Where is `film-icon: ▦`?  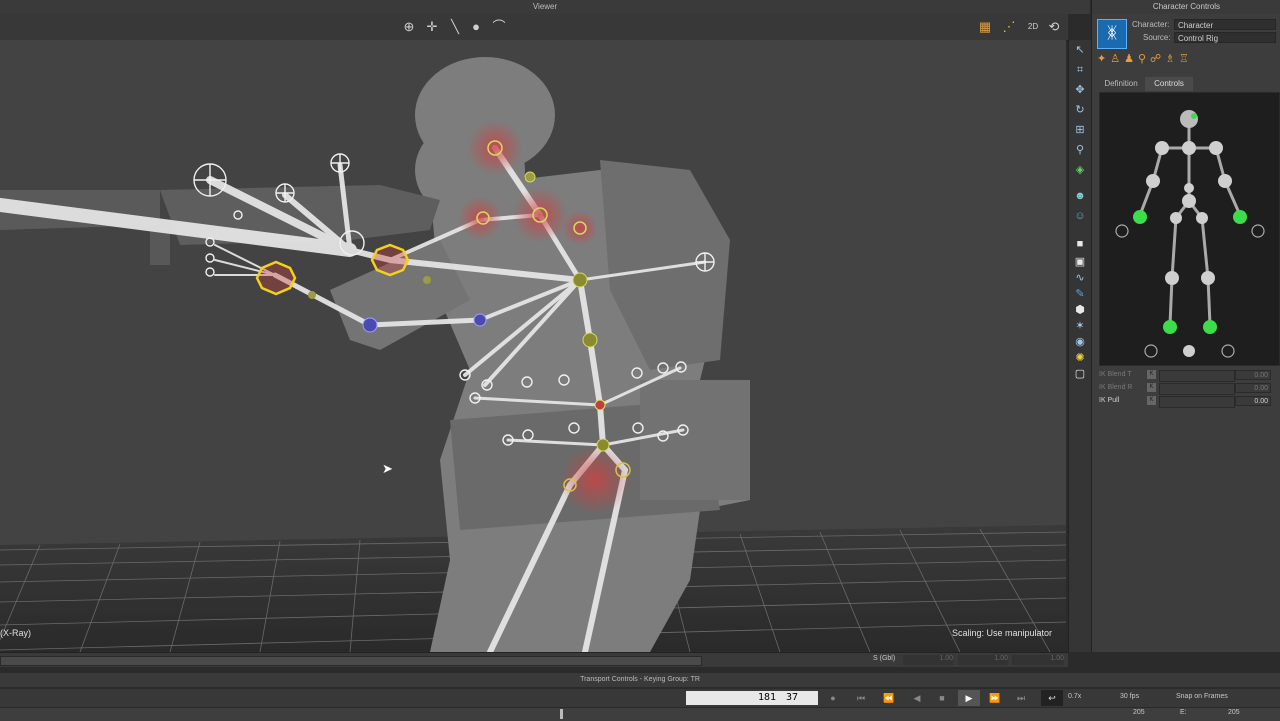 film-icon: ▦ is located at coordinates (985, 27).